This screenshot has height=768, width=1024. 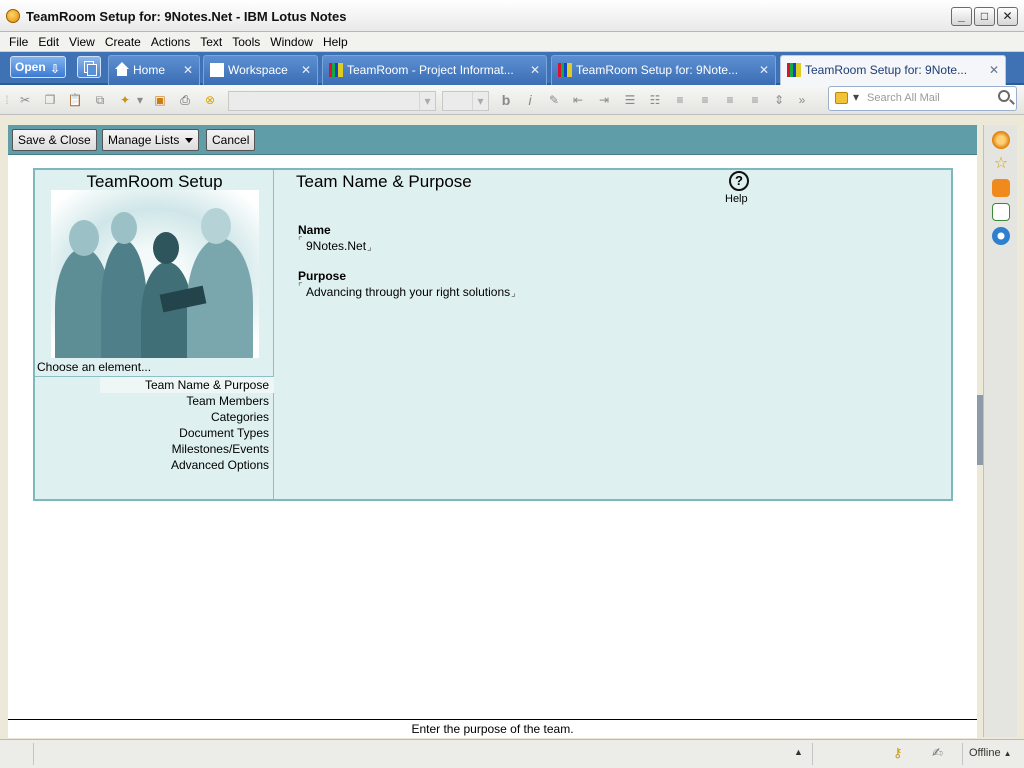 What do you see at coordinates (663, 70) in the screenshot?
I see `tab-teamroom-setup-1: TeamRoom Setup for: 9Note... ✕` at bounding box center [663, 70].